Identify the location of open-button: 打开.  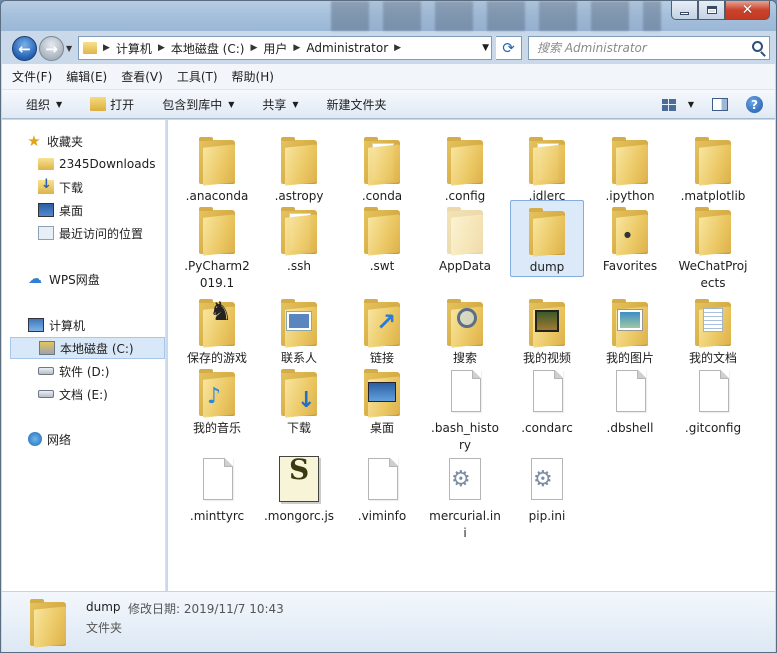
(112, 104).